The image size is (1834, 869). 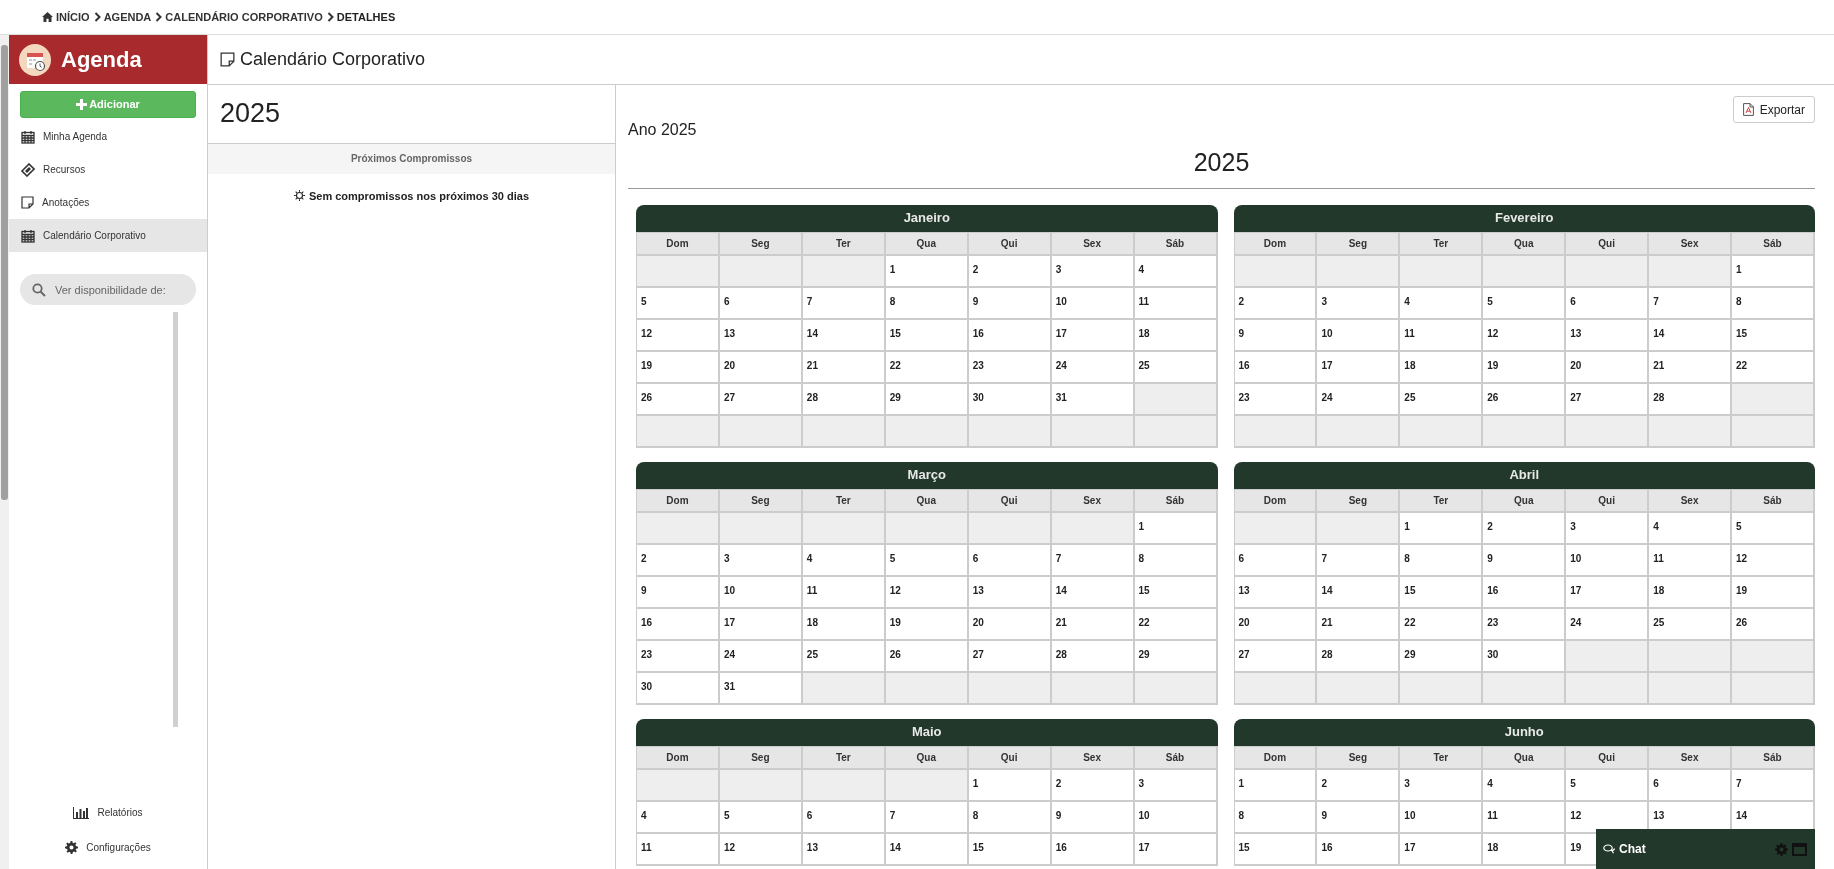 I want to click on day-cell: 30, so click(x=678, y=688).